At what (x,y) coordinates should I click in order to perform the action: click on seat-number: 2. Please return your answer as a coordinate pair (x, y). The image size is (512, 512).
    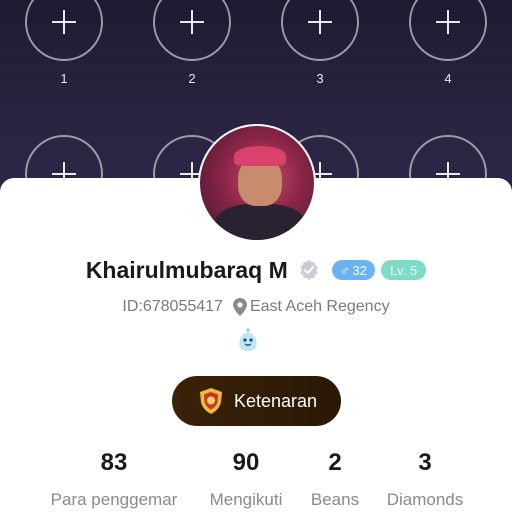
    Looking at the image, I should click on (192, 78).